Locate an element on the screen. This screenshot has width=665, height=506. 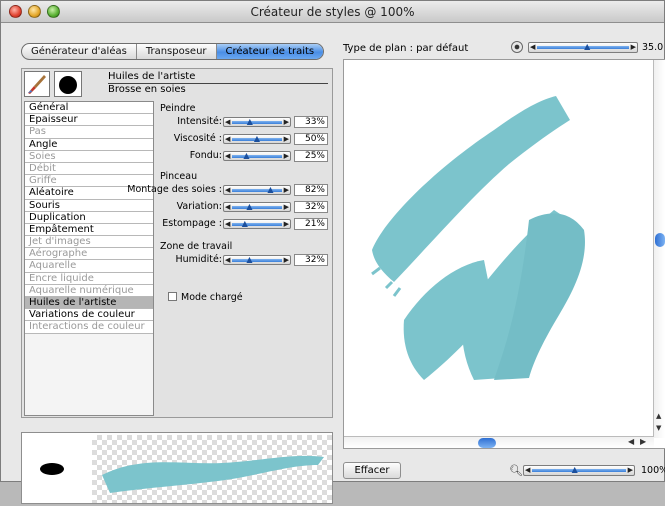
zoom-slider: ◀ ▲ ▶ is located at coordinates (579, 470).